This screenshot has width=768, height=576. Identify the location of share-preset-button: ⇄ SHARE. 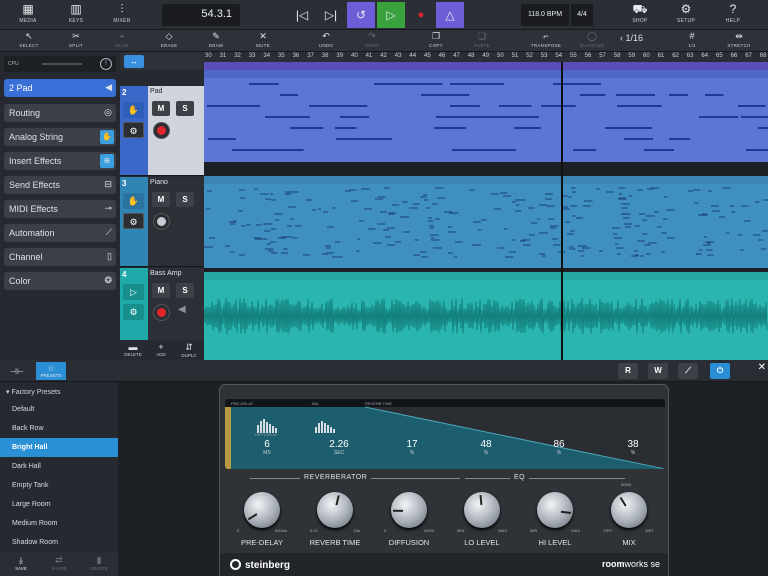
(59, 563).